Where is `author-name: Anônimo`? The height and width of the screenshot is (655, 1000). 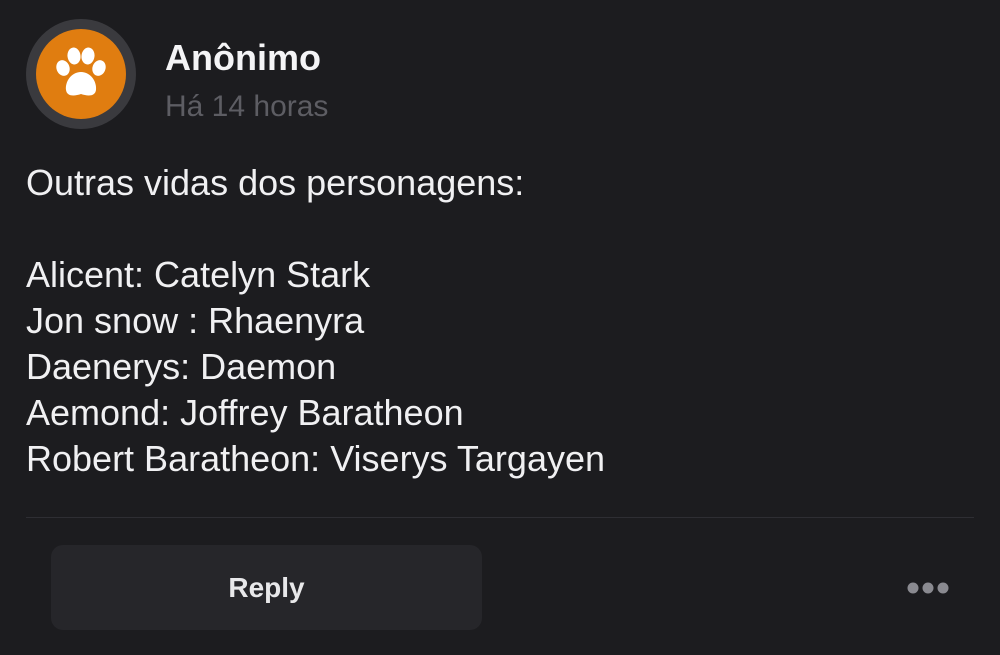
author-name: Anônimo is located at coordinates (243, 58).